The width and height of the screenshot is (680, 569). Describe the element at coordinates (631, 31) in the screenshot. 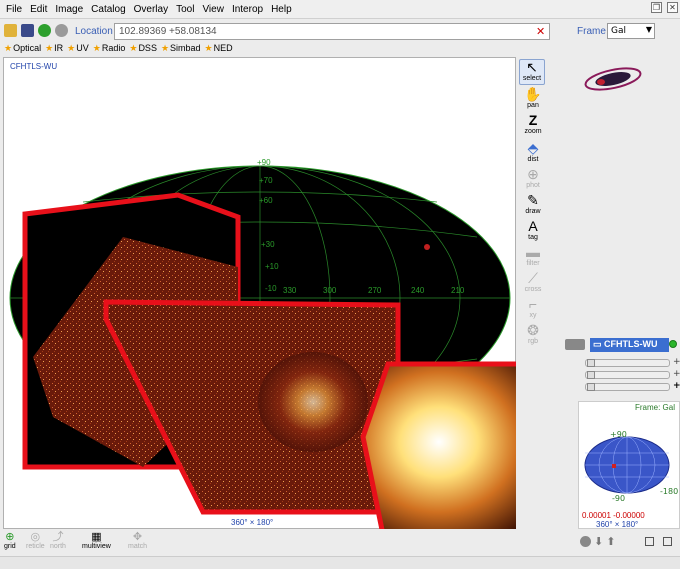

I see `frame-select: Gal ▼` at that location.